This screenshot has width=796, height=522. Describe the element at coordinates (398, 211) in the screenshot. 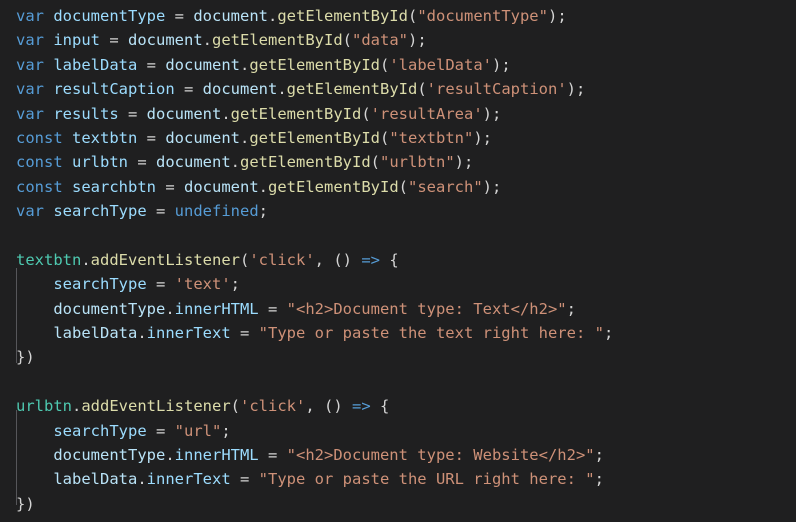

I see `code-line: var searchType = undefined;` at that location.